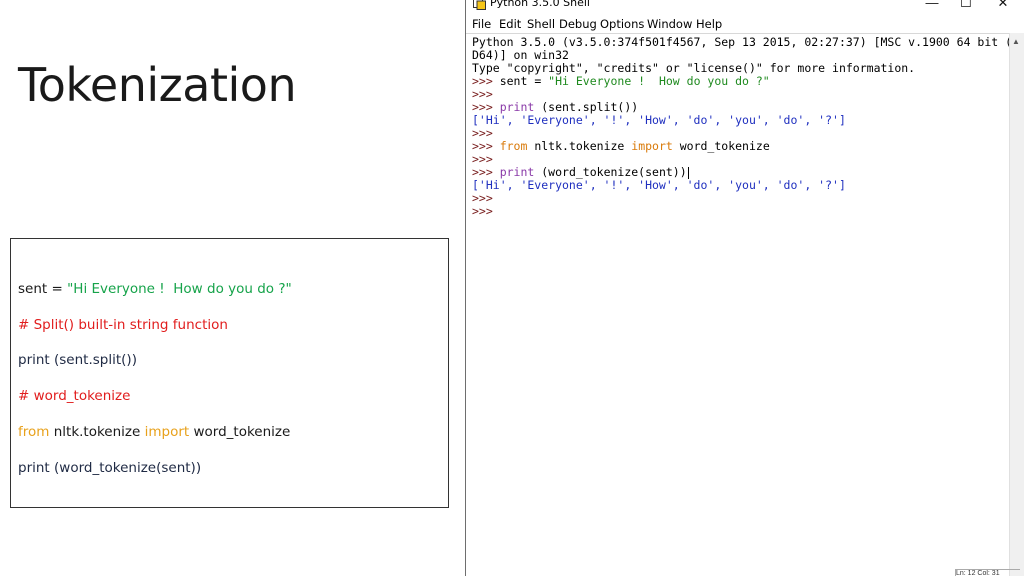 This screenshot has height=576, width=1024. I want to click on menu-options: Options, so click(622, 24).